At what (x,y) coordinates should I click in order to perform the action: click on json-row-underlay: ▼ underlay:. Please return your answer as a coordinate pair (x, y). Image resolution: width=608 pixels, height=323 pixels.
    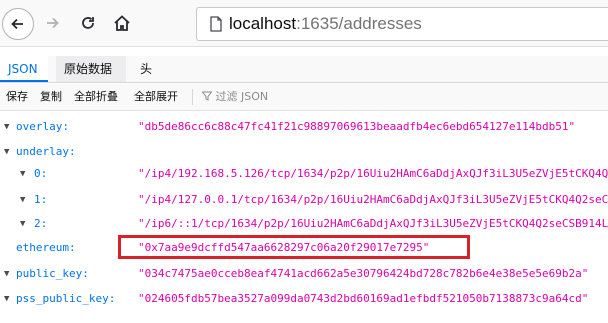
    Looking at the image, I should click on (304, 152).